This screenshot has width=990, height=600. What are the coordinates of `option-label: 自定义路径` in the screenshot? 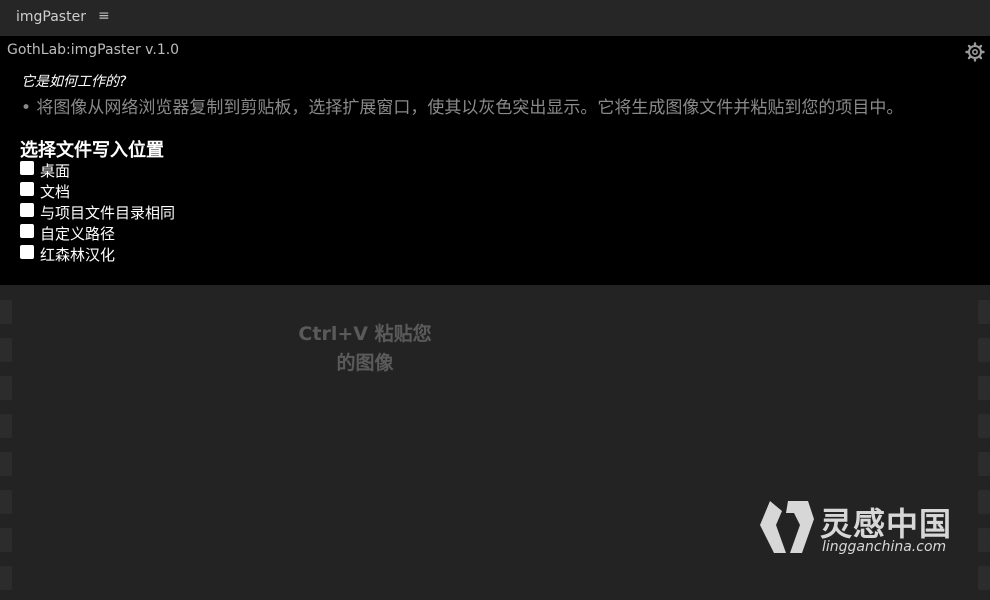 It's located at (78, 234).